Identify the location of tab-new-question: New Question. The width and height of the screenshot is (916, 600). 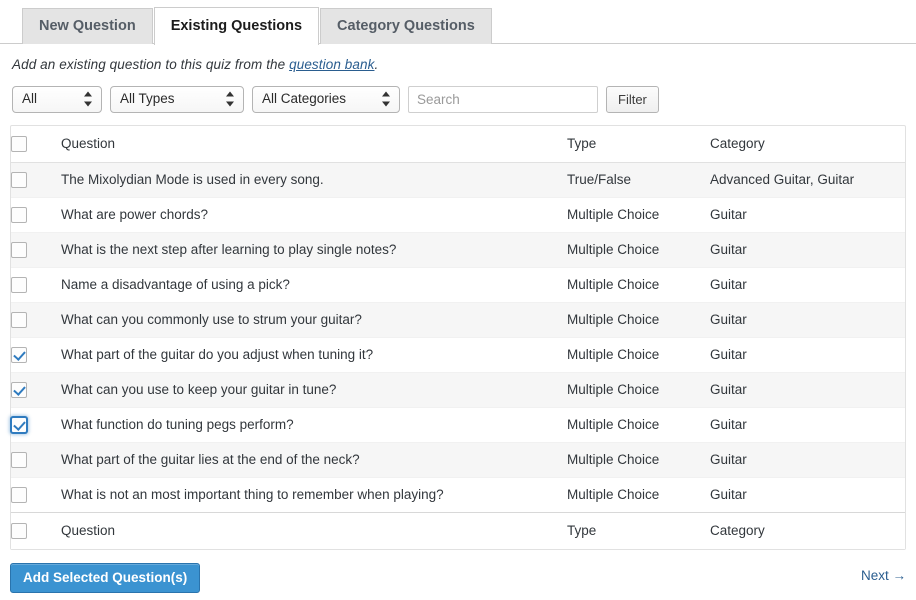
(87, 26).